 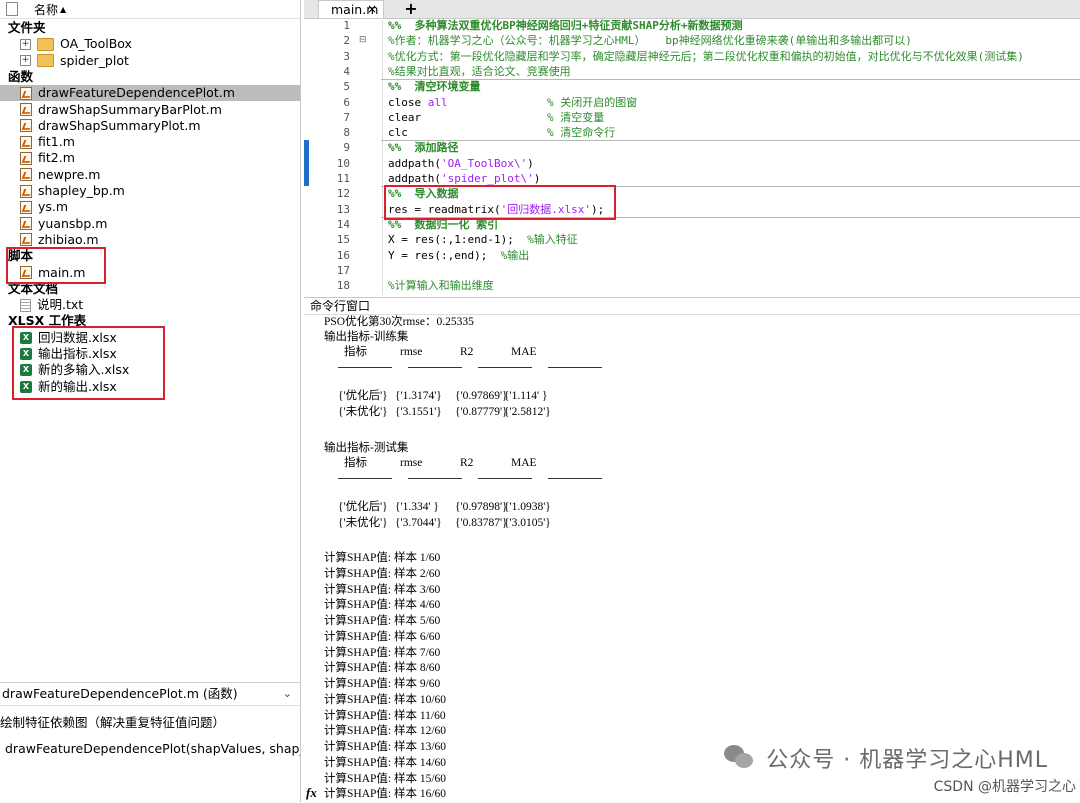 I want to click on line-number: 14, so click(x=343, y=224).